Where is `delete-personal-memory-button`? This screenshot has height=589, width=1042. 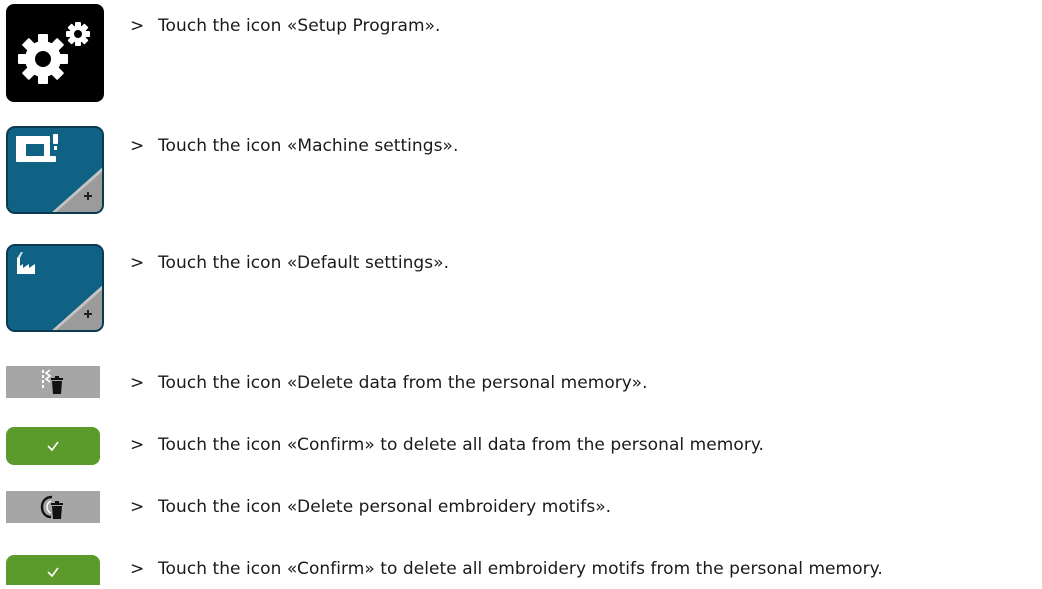
delete-personal-memory-button is located at coordinates (53, 382).